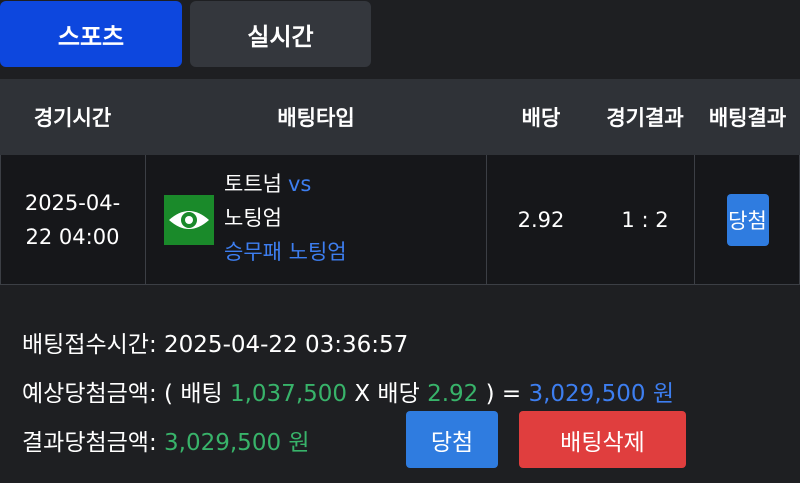 The width and height of the screenshot is (800, 483). Describe the element at coordinates (503, 394) in the screenshot. I see `close-paren-equals: ) =` at that location.